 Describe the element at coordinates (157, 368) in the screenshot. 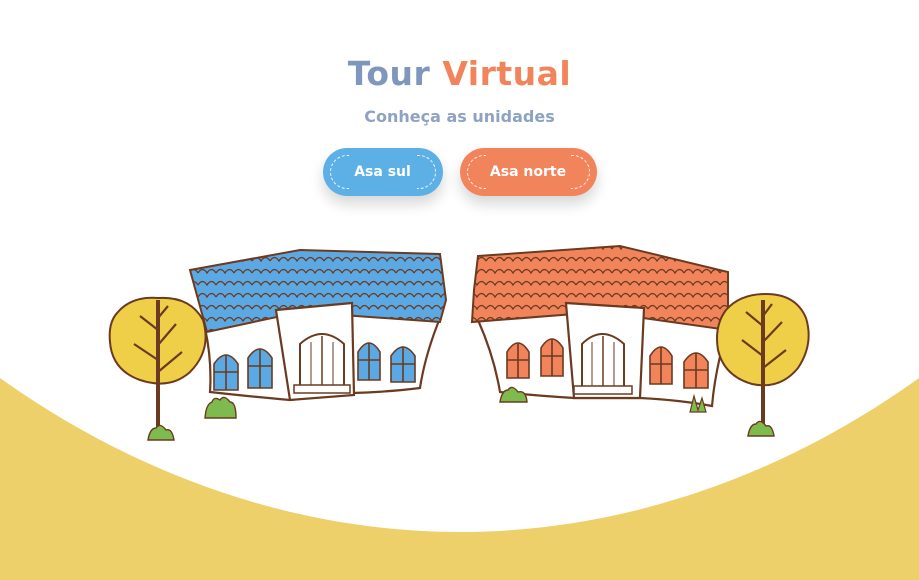

I see `left-tree` at that location.